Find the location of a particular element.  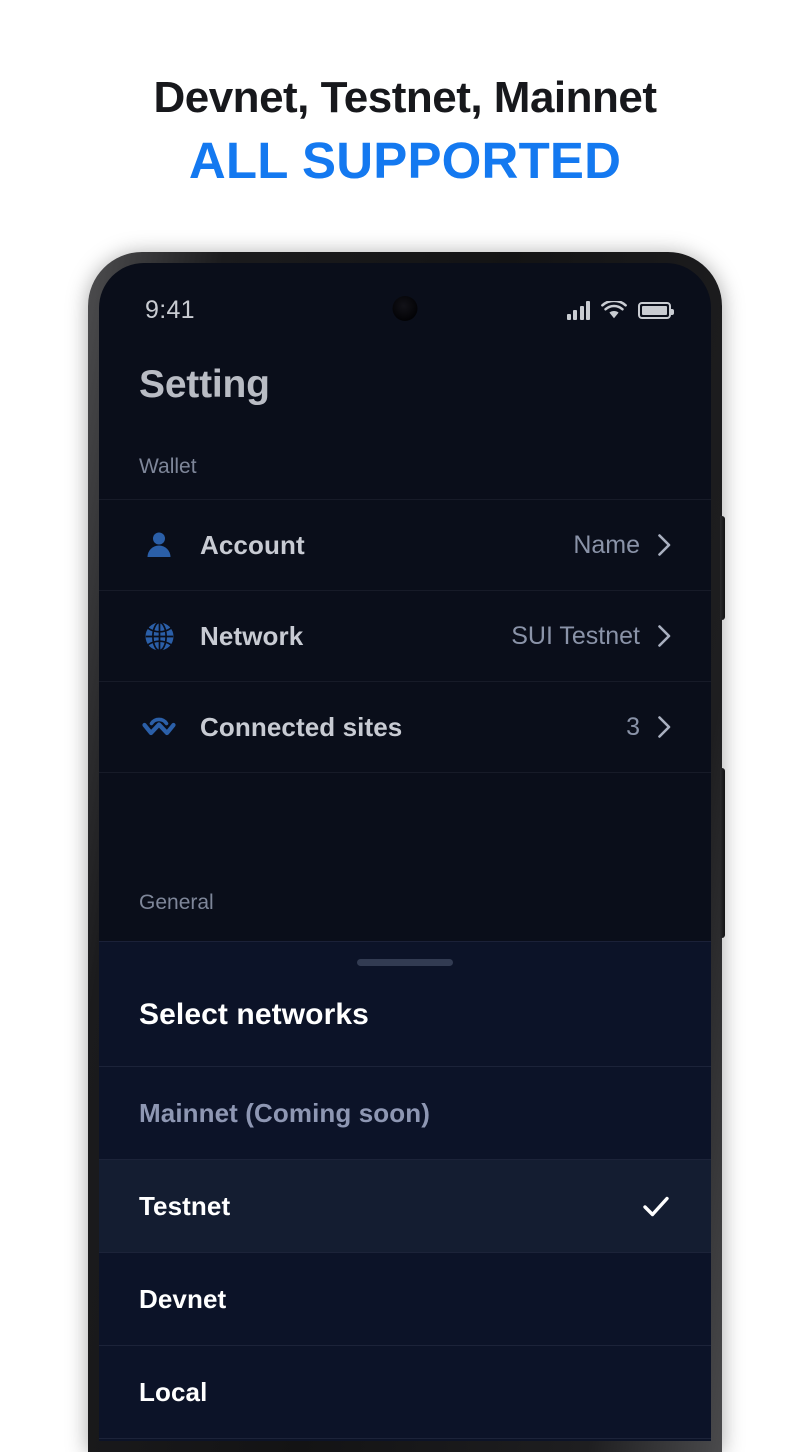

status-bar-icons is located at coordinates (620, 310).